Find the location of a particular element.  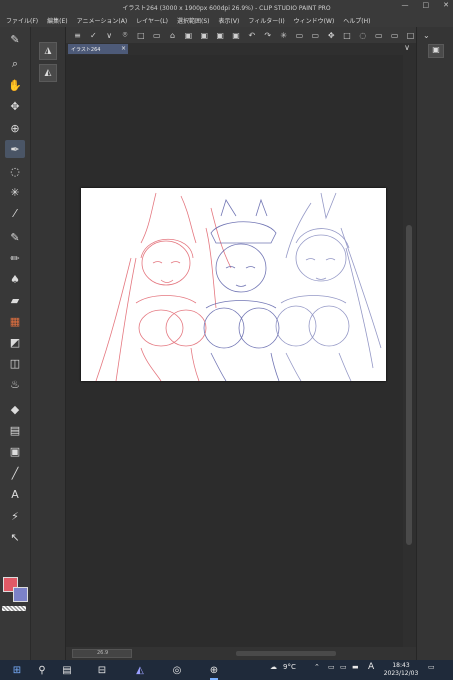

pen-icon: ✎ is located at coordinates (15, 237).